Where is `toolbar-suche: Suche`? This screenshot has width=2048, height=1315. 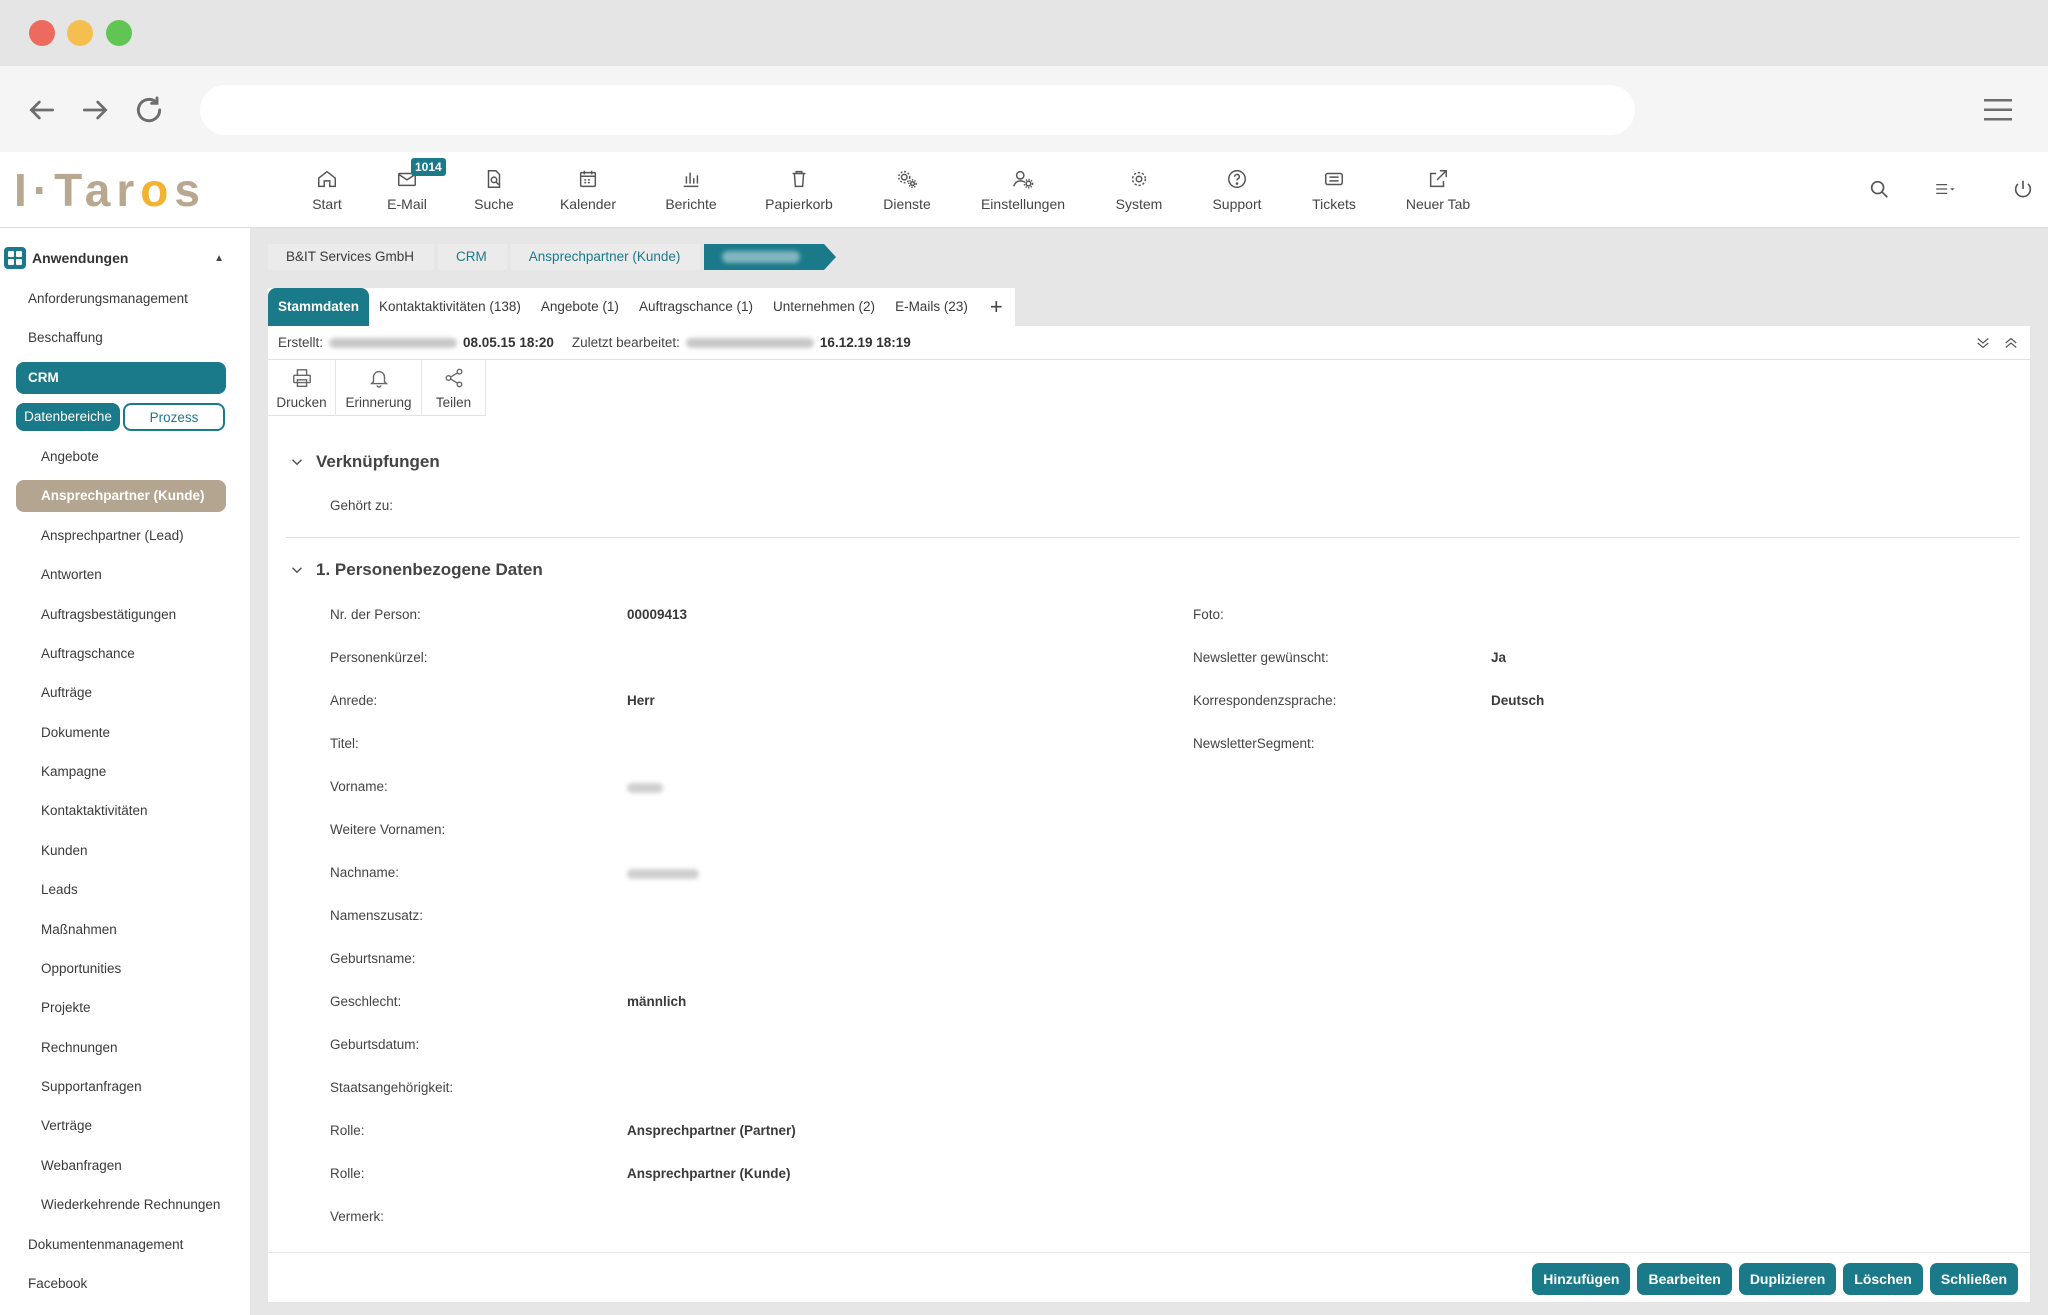
toolbar-suche: Suche is located at coordinates (494, 190).